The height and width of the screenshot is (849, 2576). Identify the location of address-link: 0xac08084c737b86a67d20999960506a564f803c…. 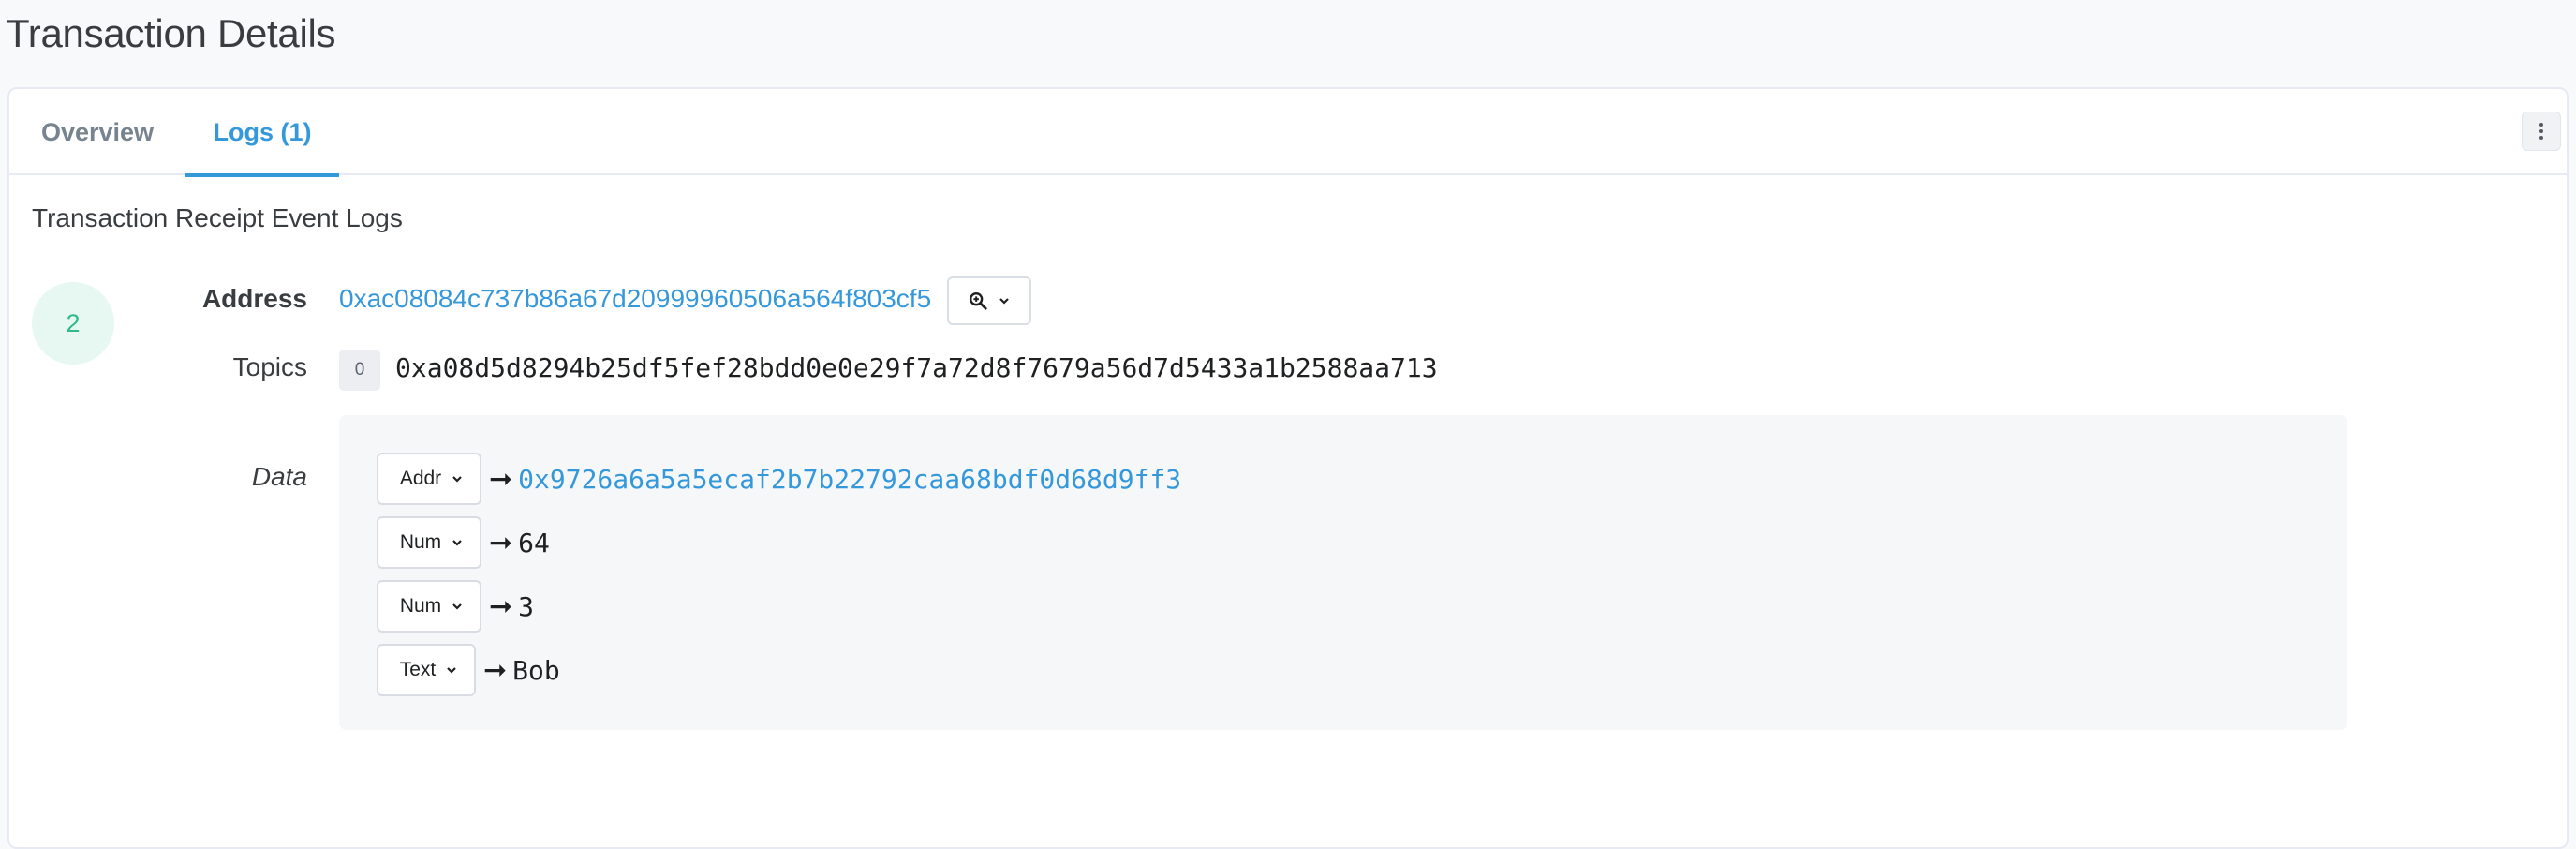
(635, 299).